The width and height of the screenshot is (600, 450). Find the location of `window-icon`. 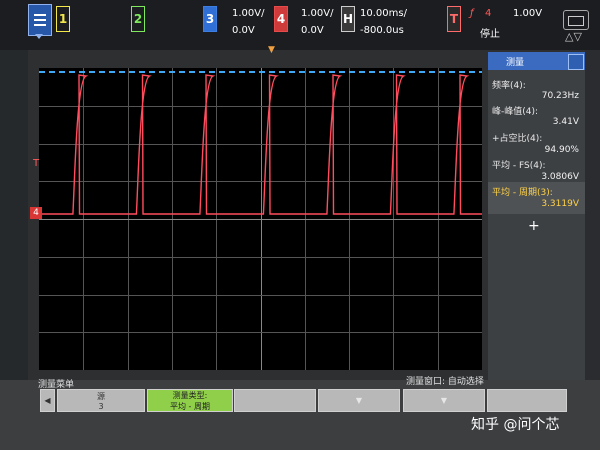

window-icon is located at coordinates (576, 20).